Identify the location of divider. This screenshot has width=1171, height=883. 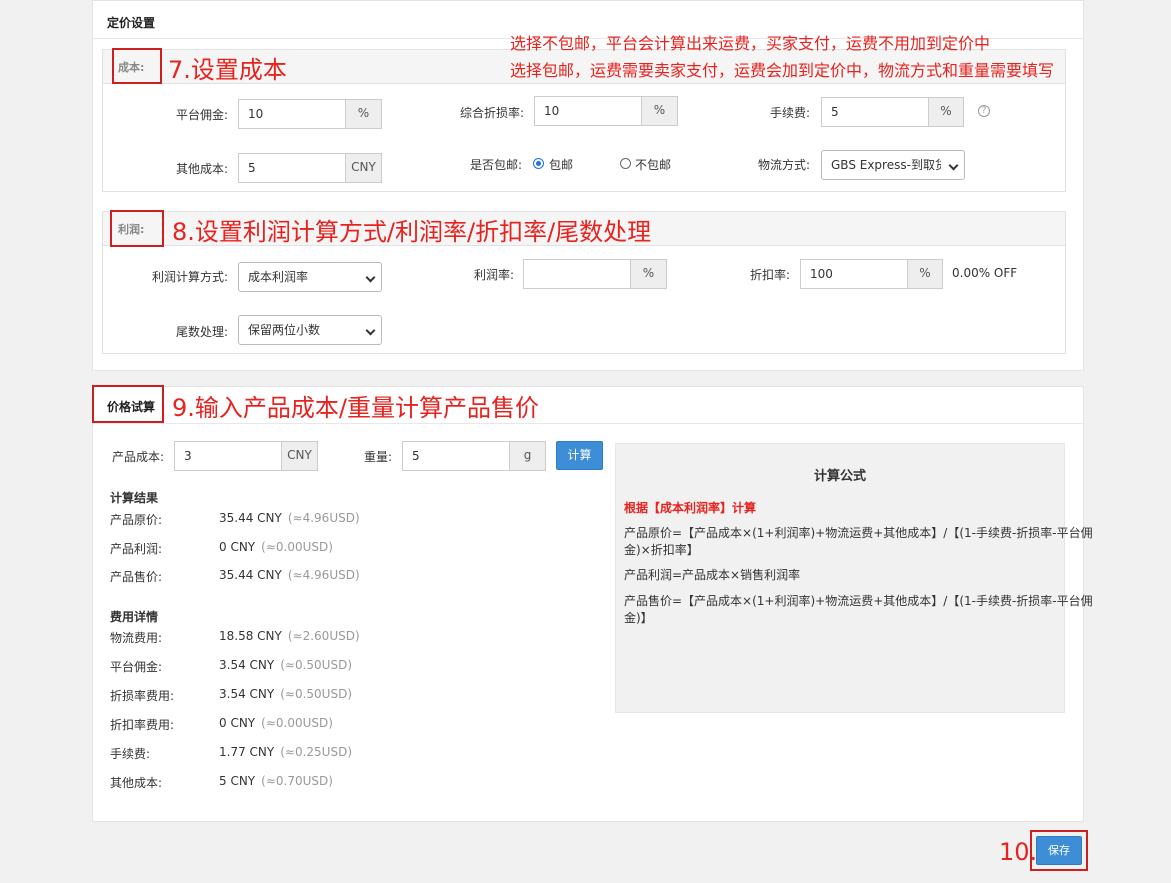
(588, 423).